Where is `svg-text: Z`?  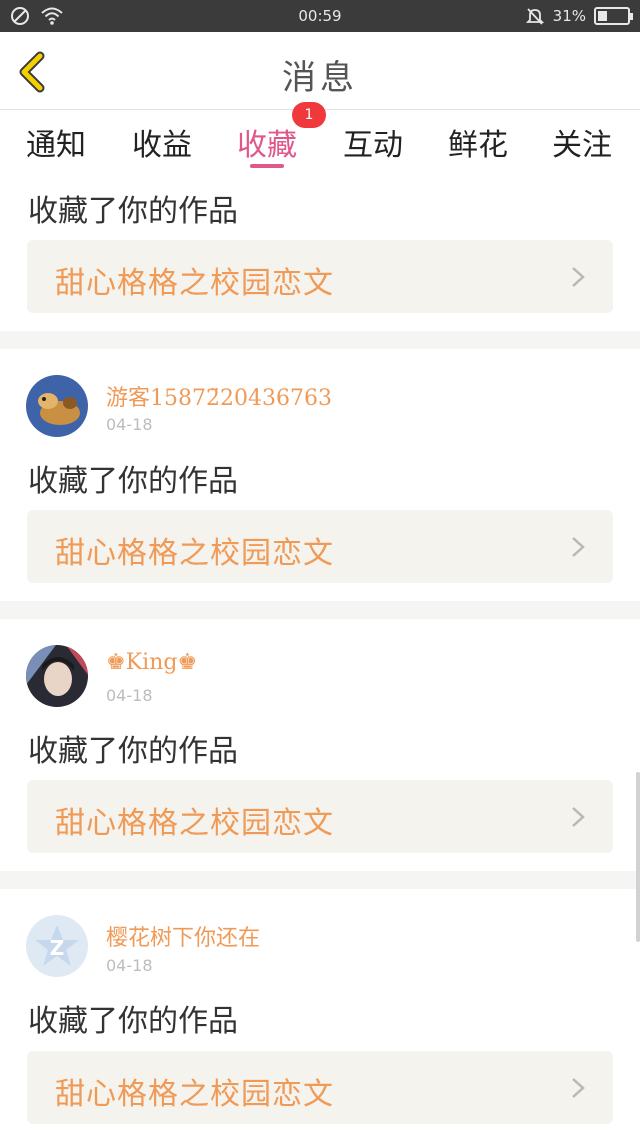 svg-text: Z is located at coordinates (57, 948).